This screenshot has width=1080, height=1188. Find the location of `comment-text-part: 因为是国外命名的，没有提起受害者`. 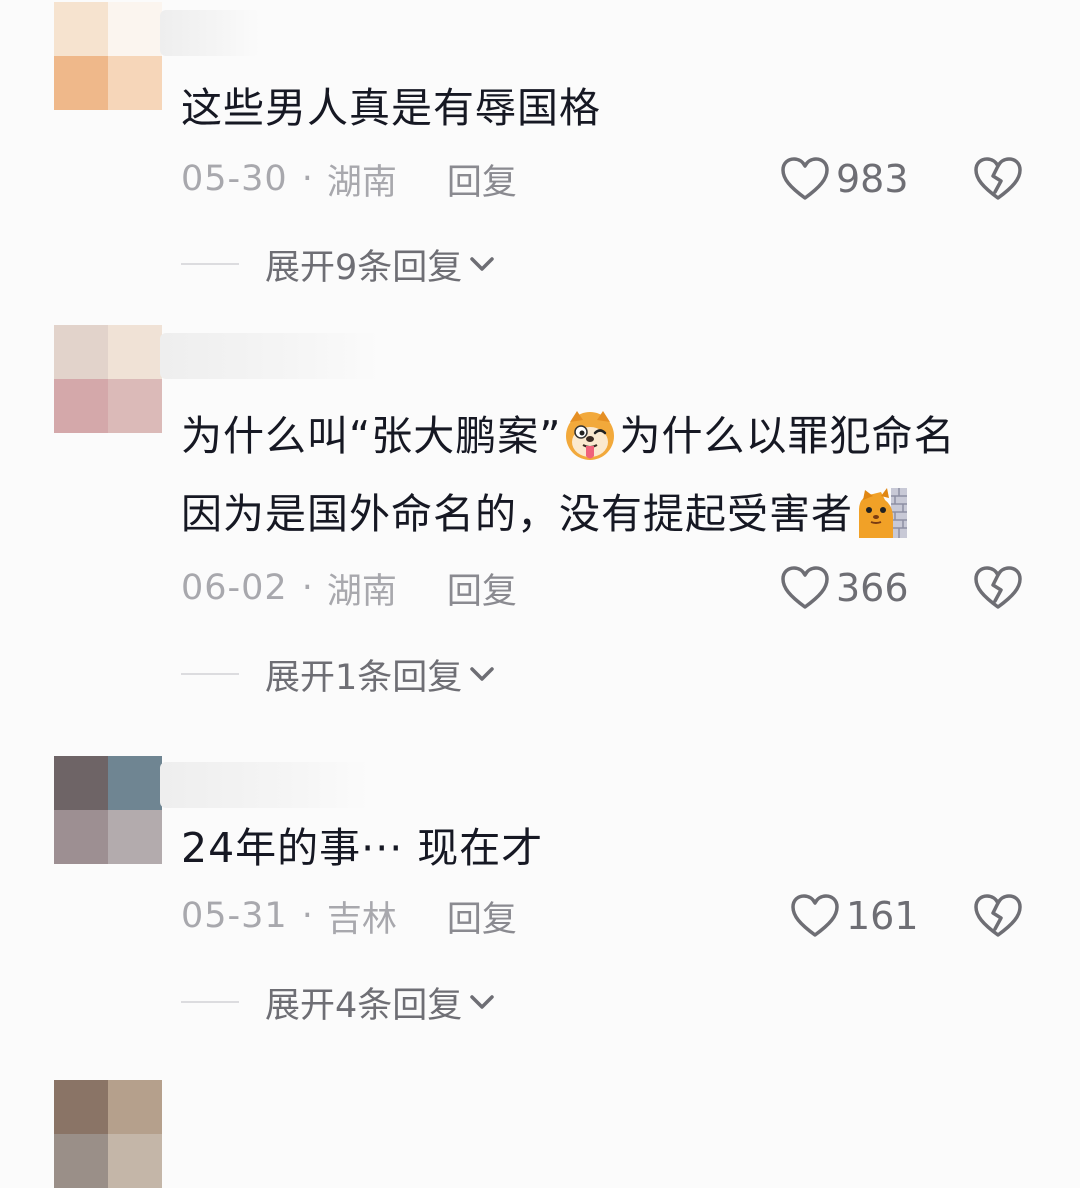

comment-text-part: 因为是国外命名的，没有提起受害者 is located at coordinates (517, 514).